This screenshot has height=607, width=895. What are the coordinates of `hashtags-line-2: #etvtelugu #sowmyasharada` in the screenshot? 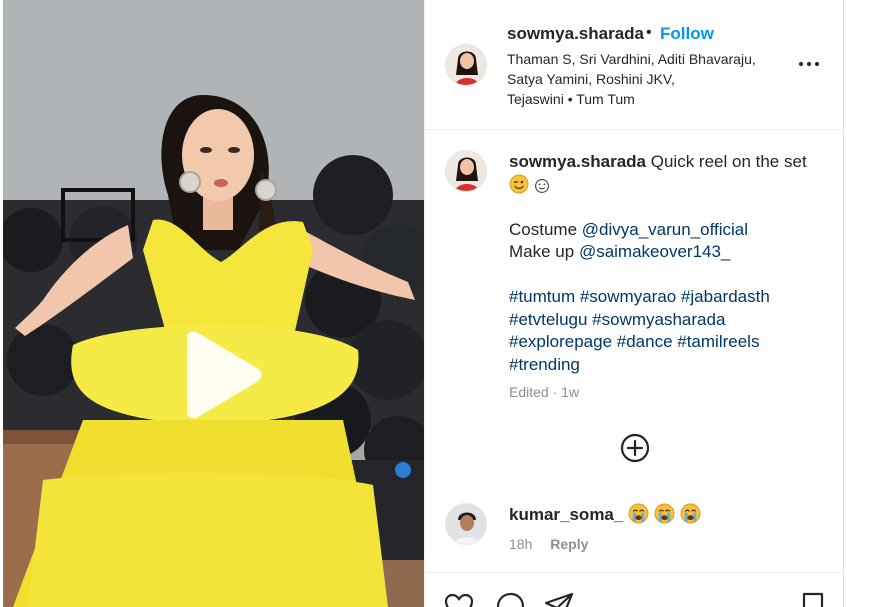 It's located at (669, 320).